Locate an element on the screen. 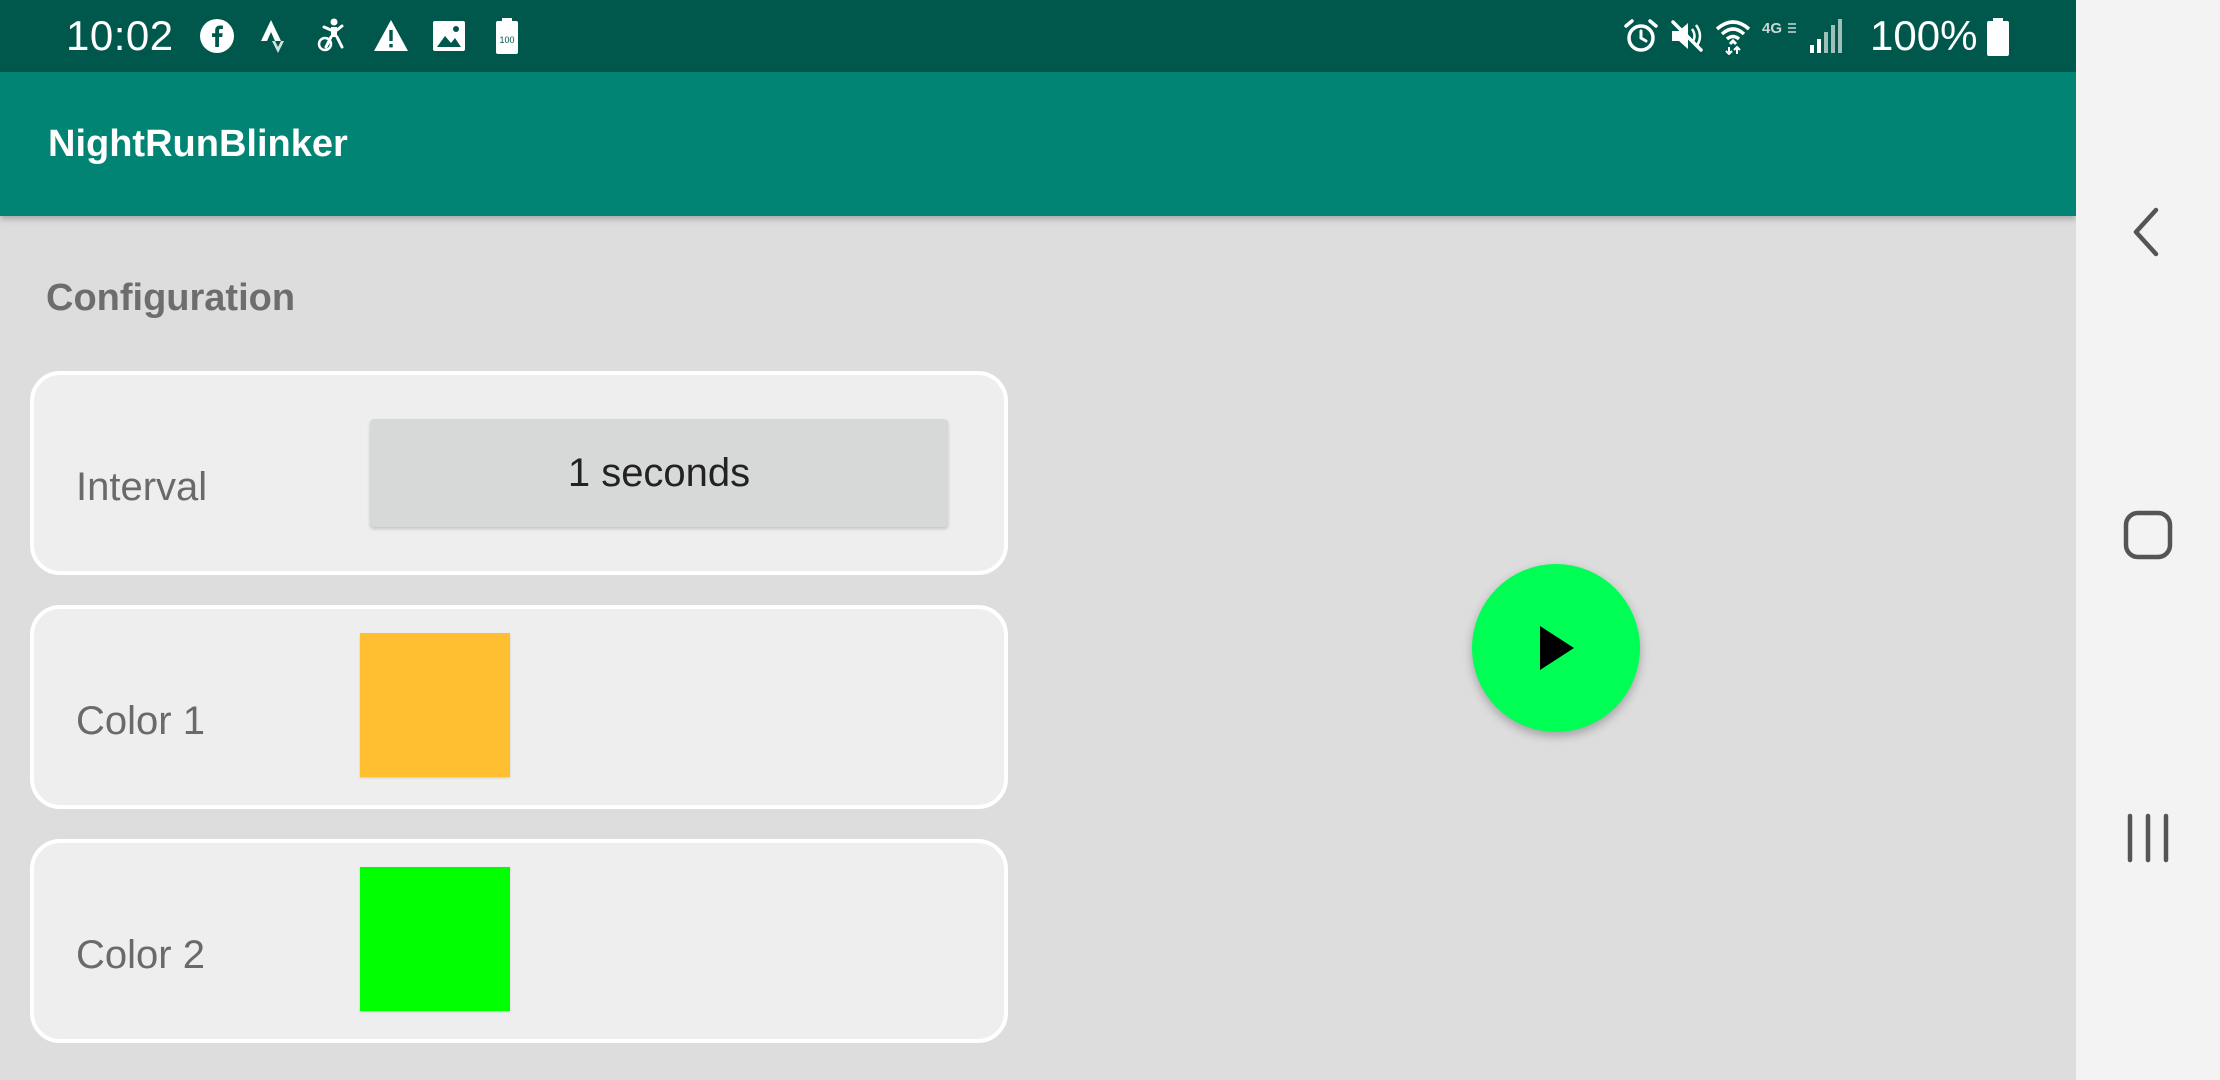  play-icon is located at coordinates (1557, 648).